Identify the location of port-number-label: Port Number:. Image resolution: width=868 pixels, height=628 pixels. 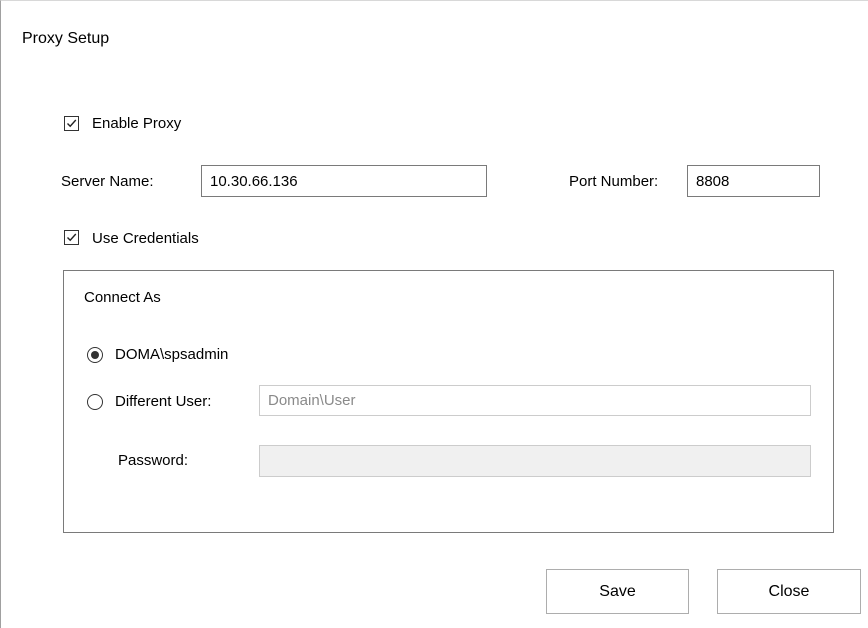
(614, 181).